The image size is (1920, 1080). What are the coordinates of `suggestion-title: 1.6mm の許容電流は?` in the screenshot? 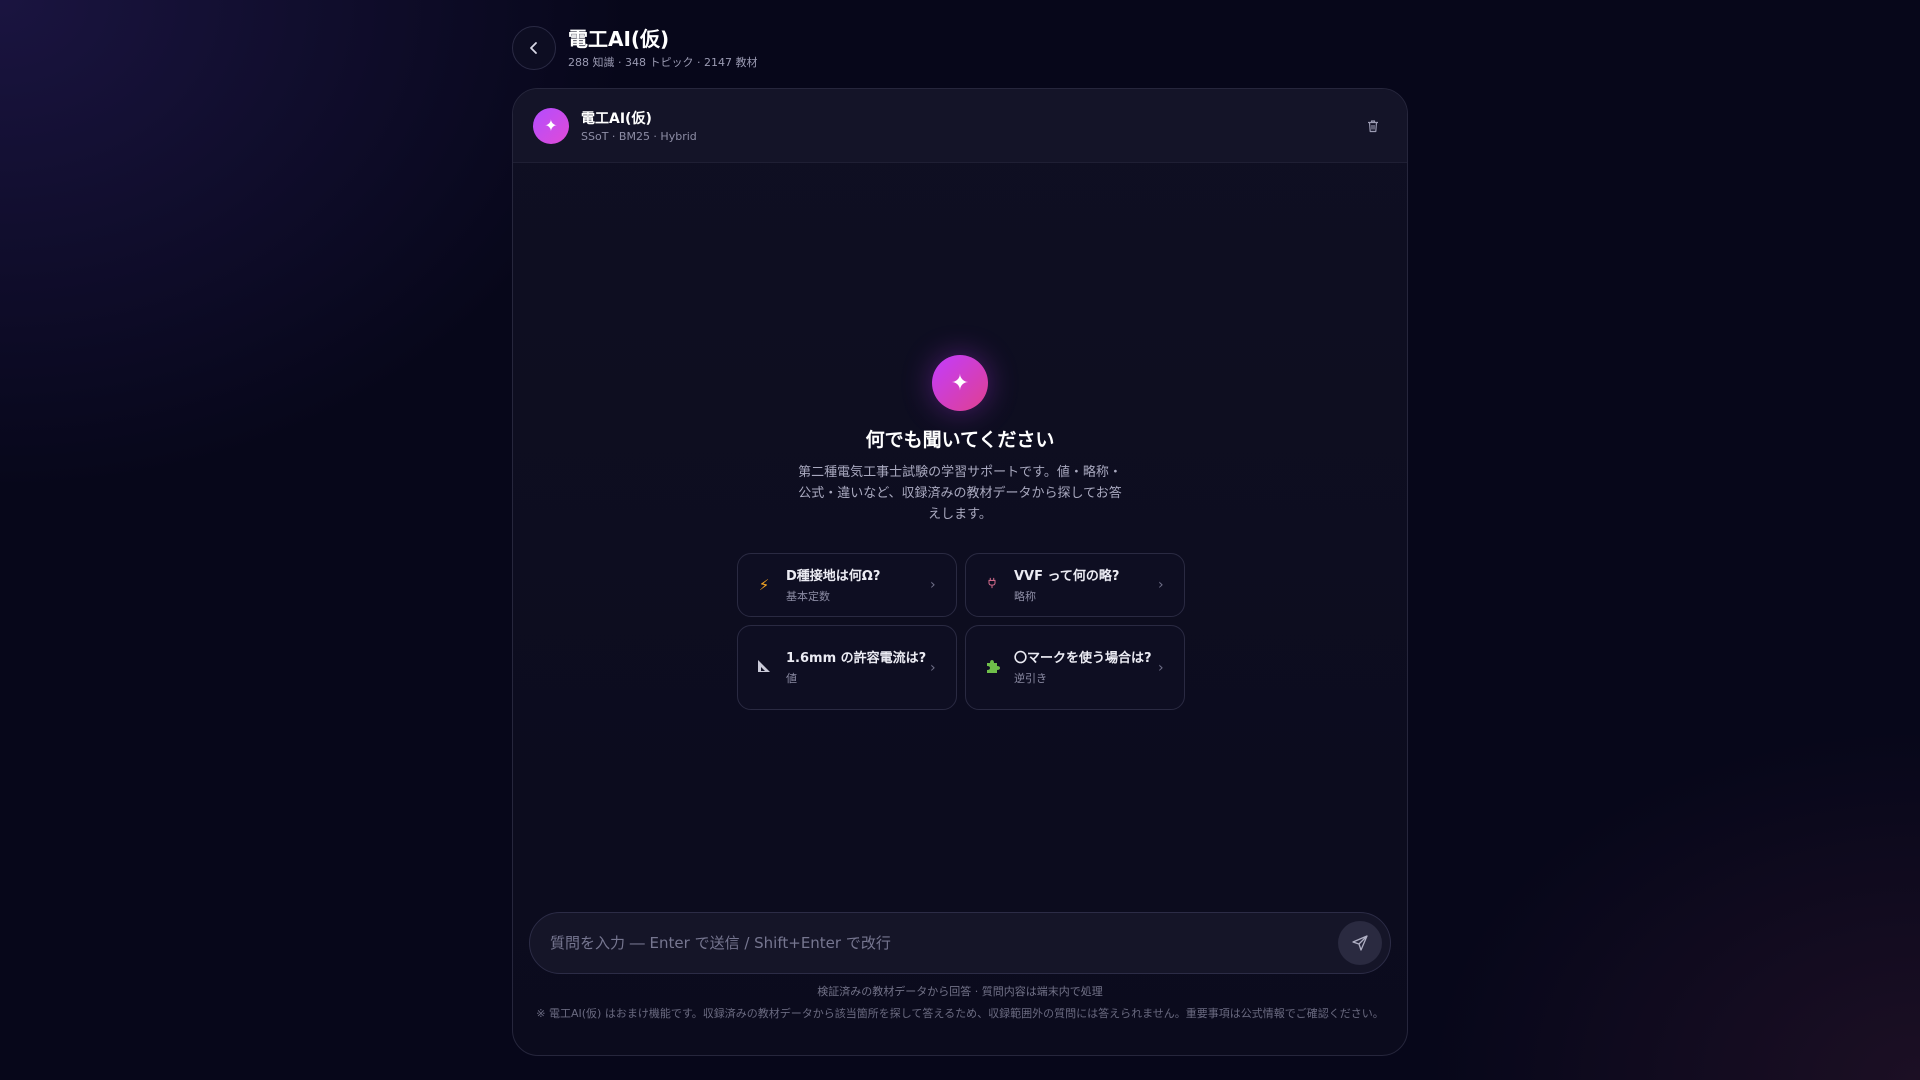 It's located at (856, 658).